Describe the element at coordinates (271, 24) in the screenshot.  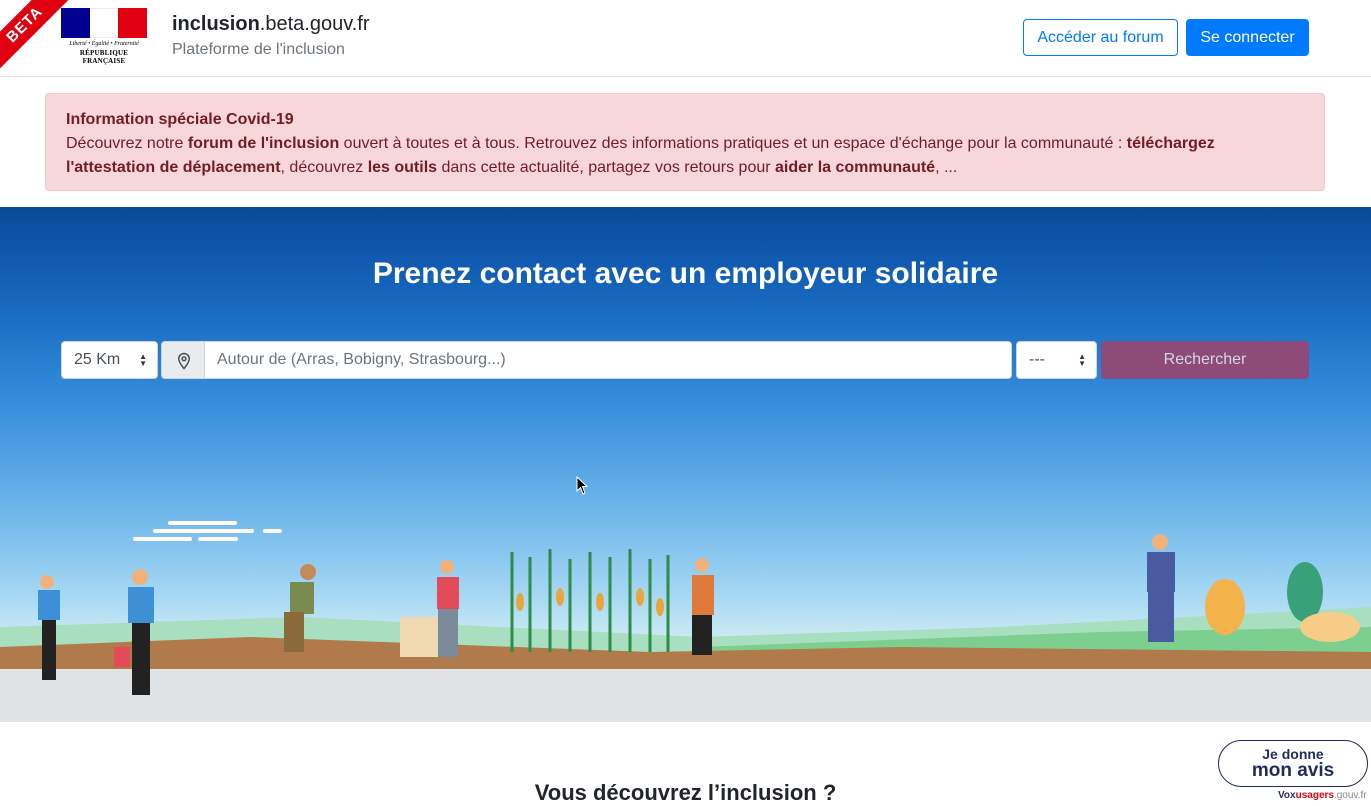
I see `site-name: inclusion.beta.gouv.fr` at that location.